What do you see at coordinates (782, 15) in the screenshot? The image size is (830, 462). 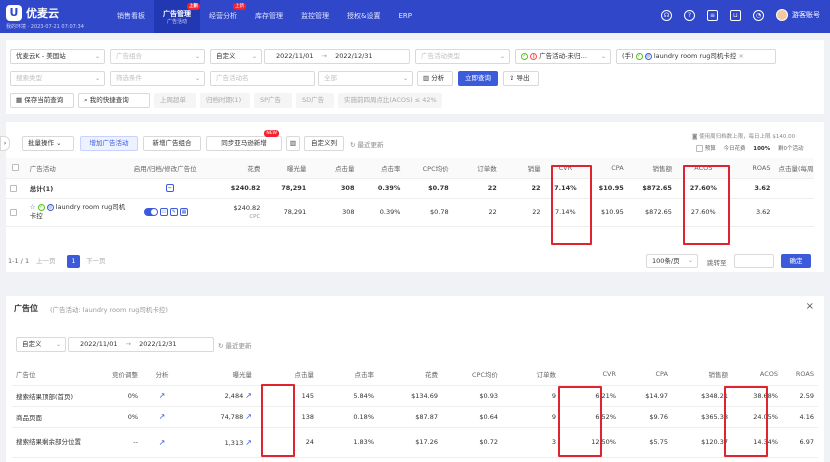 I see `avatar` at bounding box center [782, 15].